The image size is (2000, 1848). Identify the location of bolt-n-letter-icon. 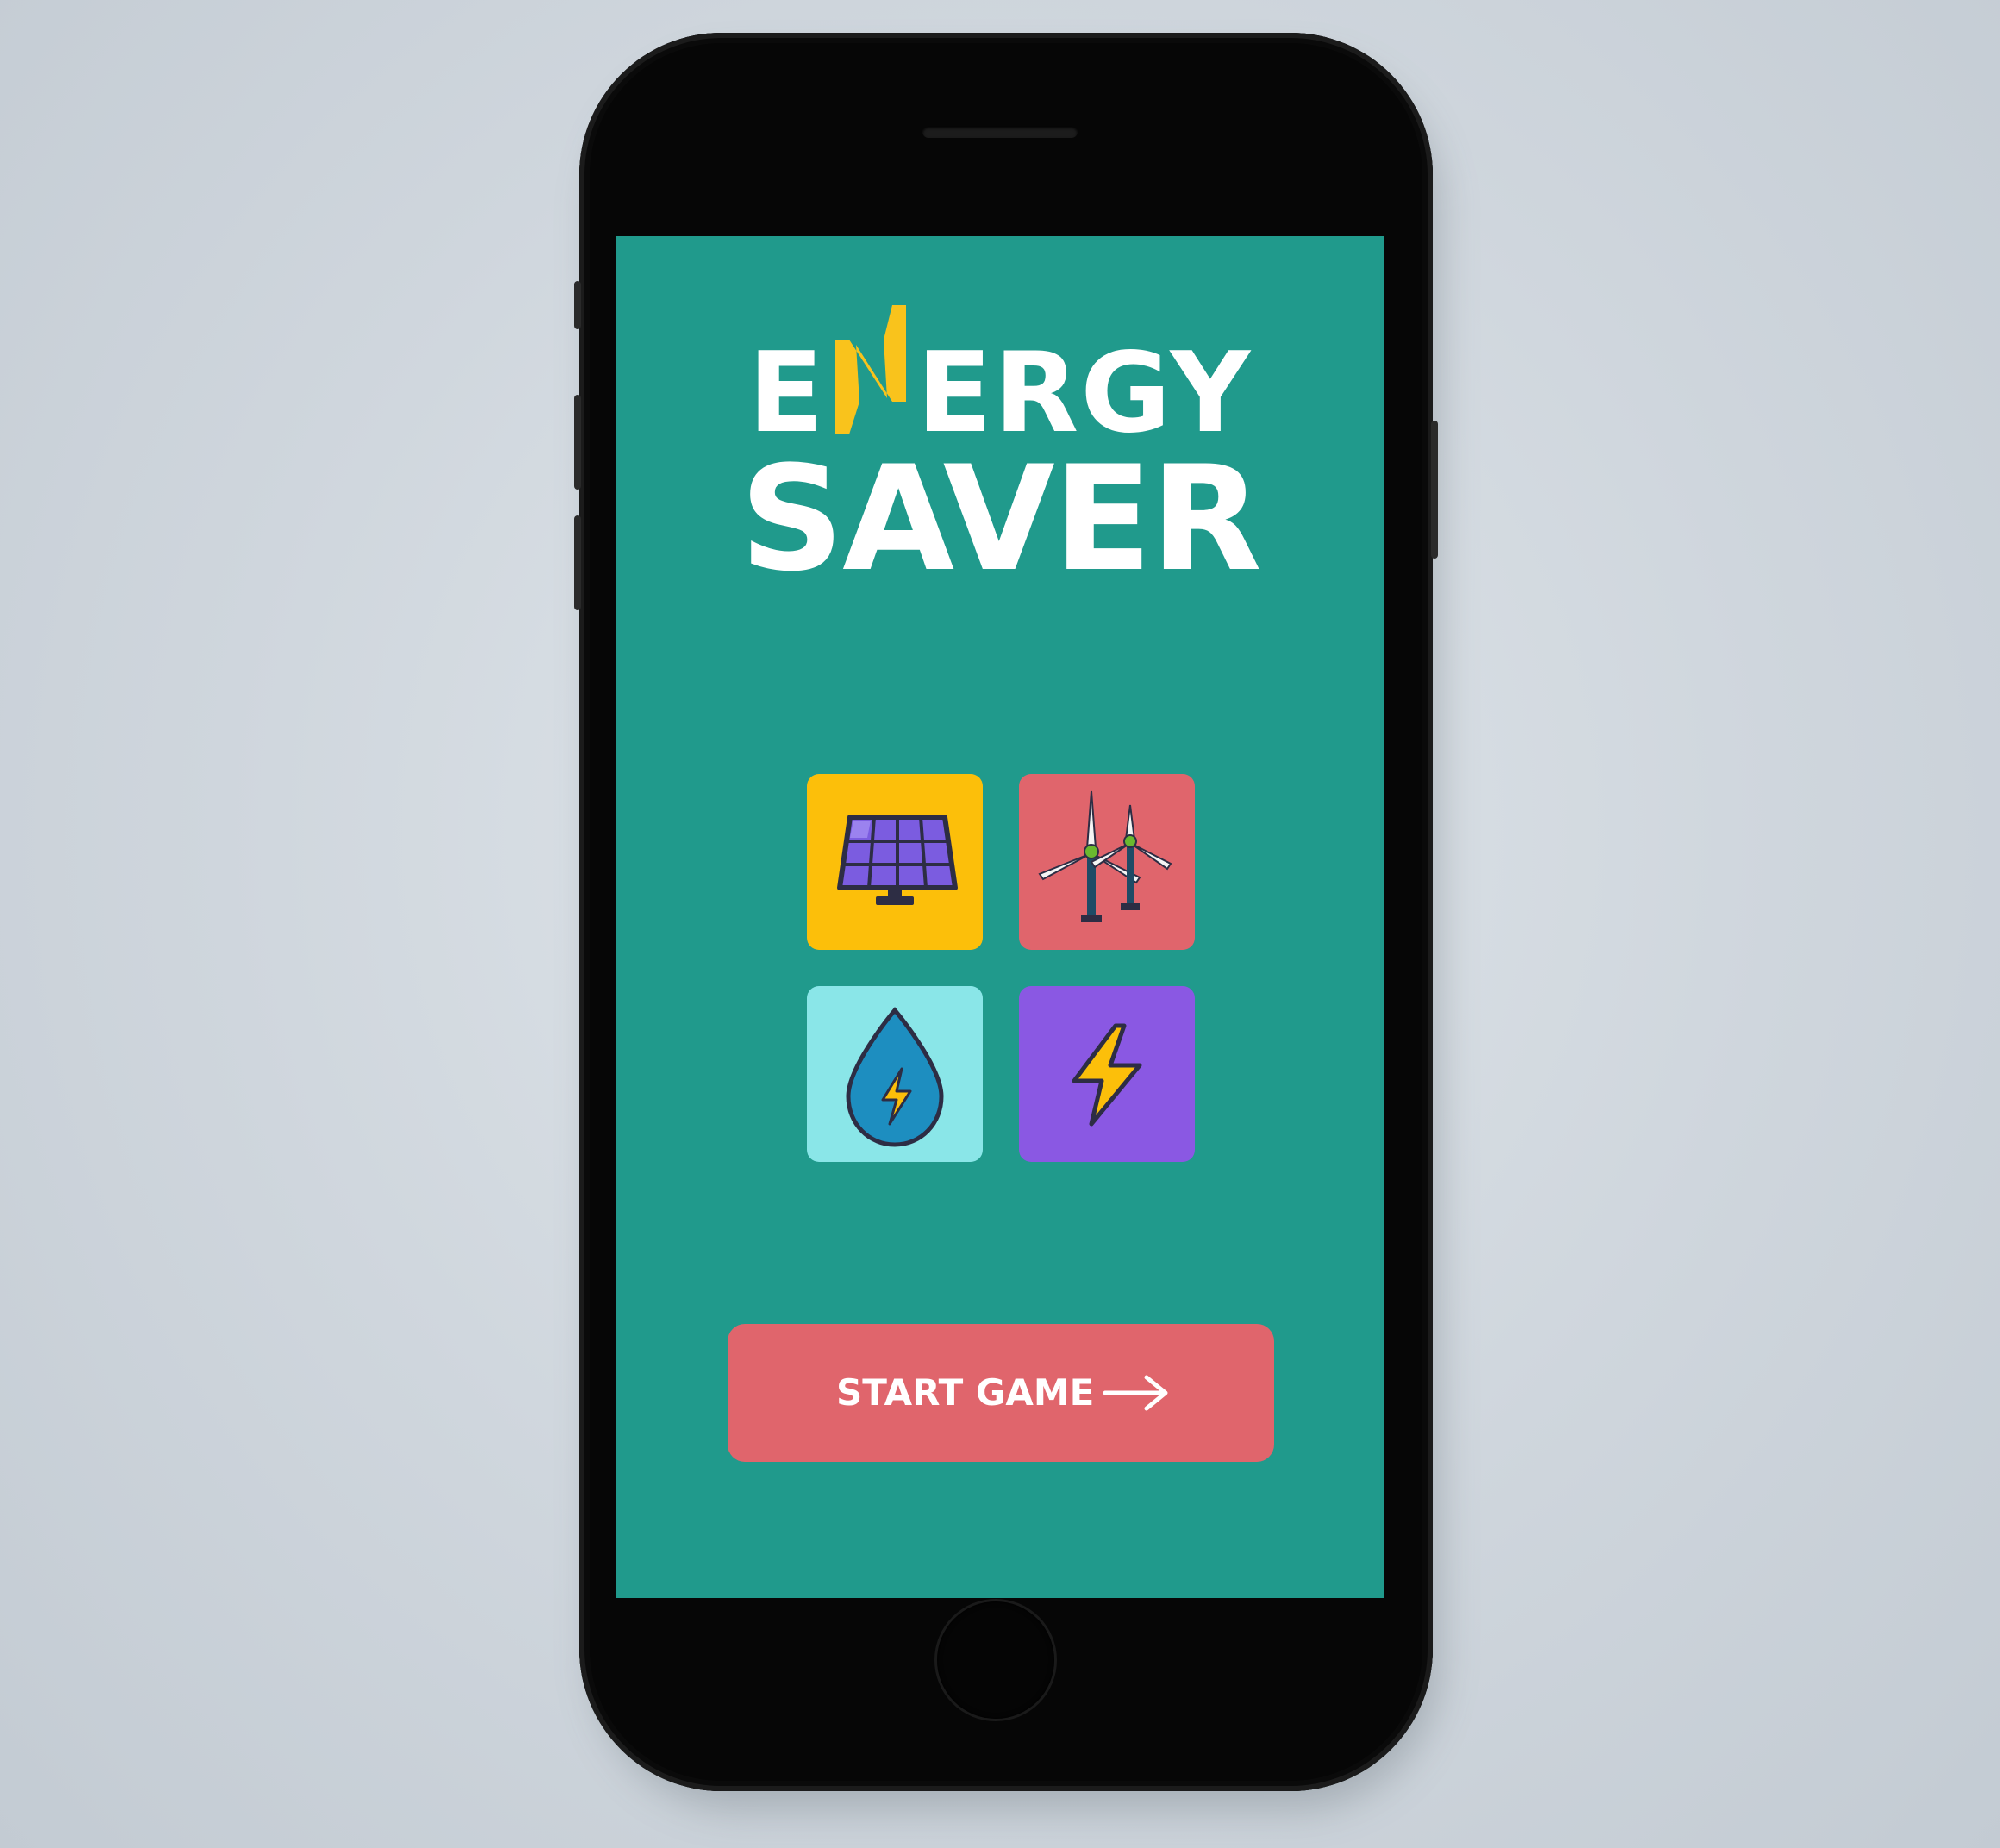
(870, 370).